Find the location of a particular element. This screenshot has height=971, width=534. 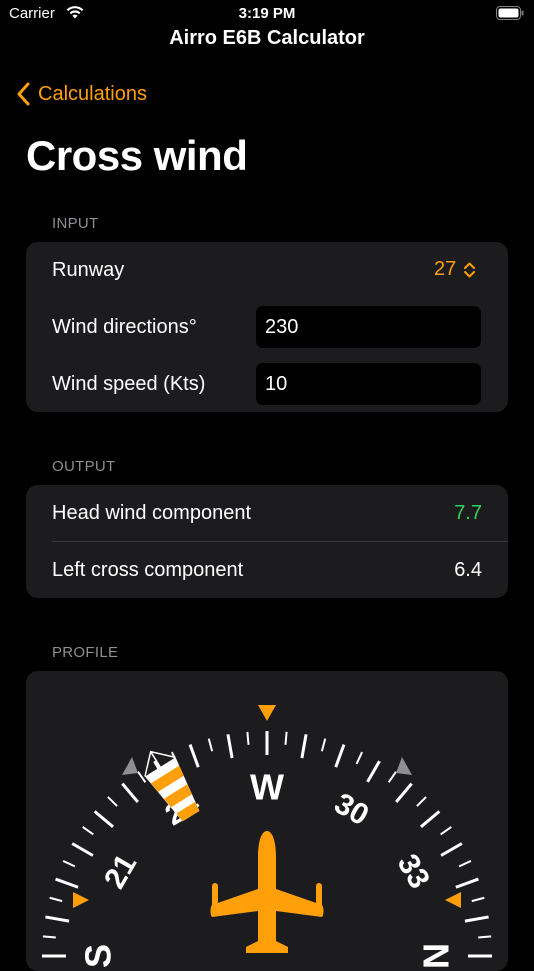

chevron-left-icon is located at coordinates (23, 94).